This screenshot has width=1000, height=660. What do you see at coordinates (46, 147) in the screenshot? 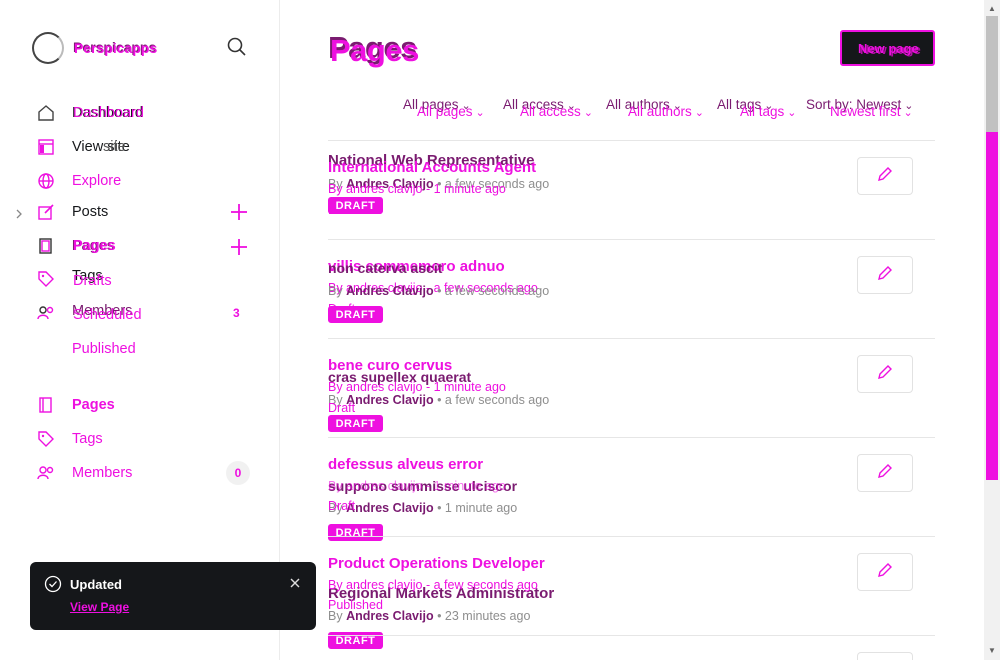
I see `browser-icon` at bounding box center [46, 147].